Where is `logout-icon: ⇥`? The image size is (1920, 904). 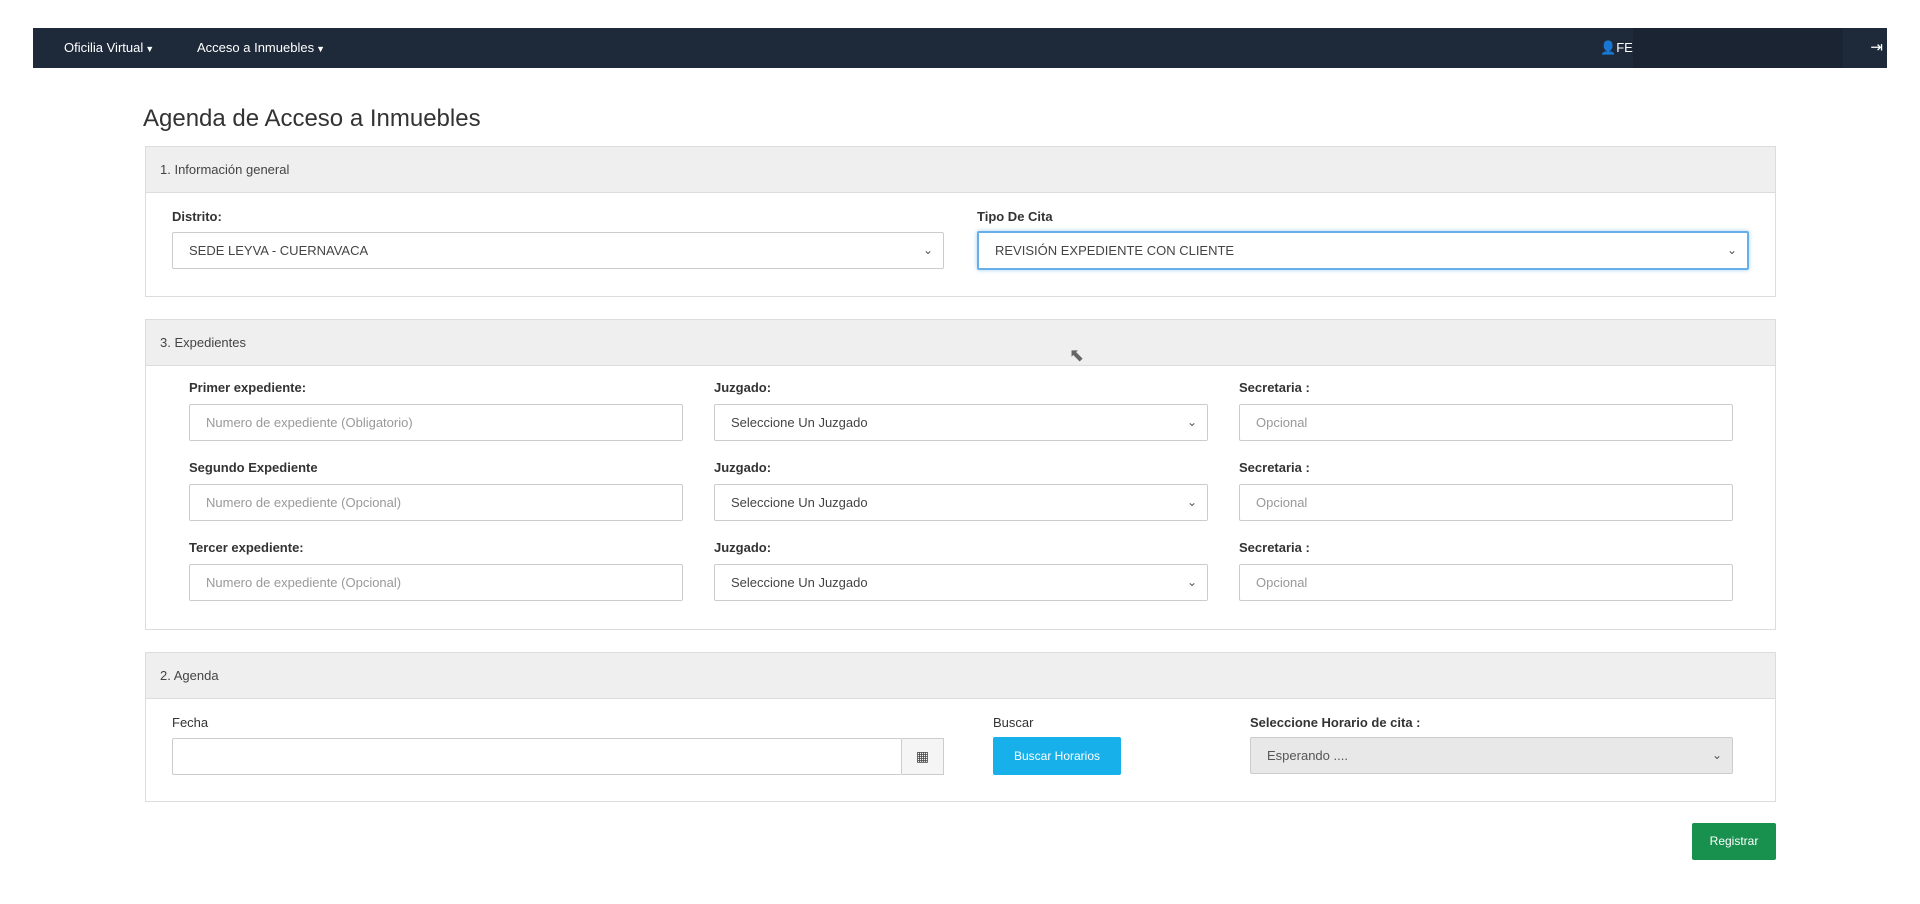 logout-icon: ⇥ is located at coordinates (1876, 48).